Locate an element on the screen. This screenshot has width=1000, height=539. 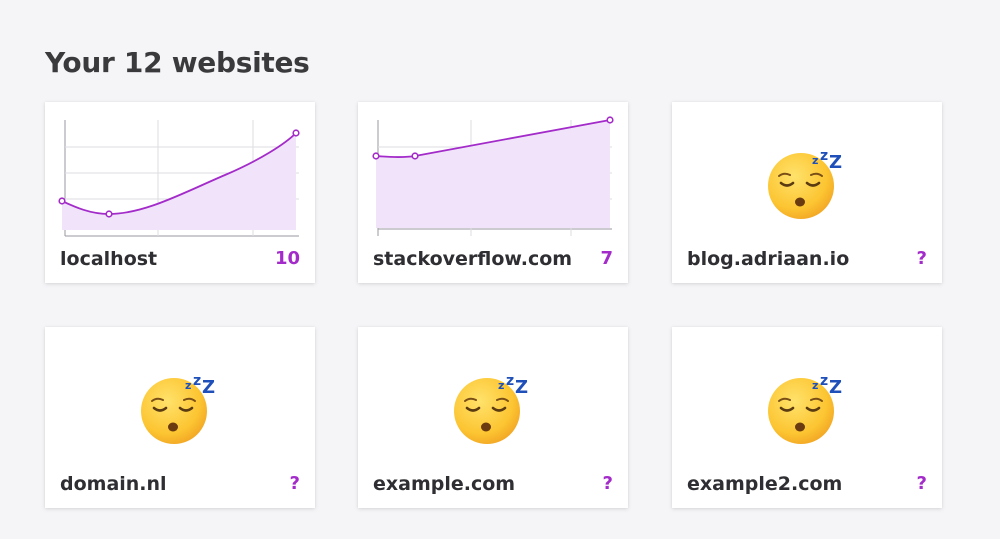
visit-count: 7 is located at coordinates (606, 258).